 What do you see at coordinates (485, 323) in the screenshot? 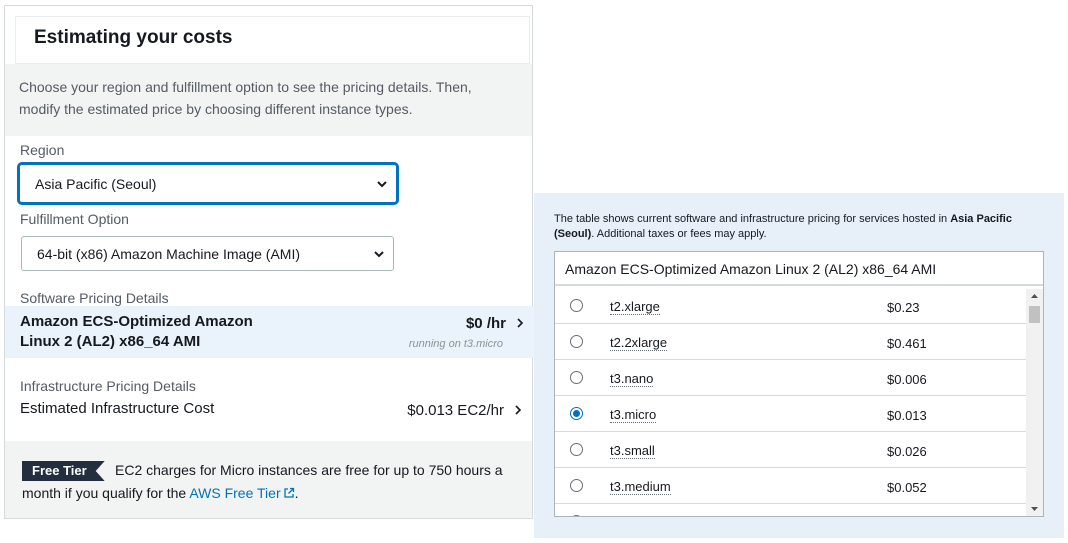
I see `software-price: $0 /hr` at bounding box center [485, 323].